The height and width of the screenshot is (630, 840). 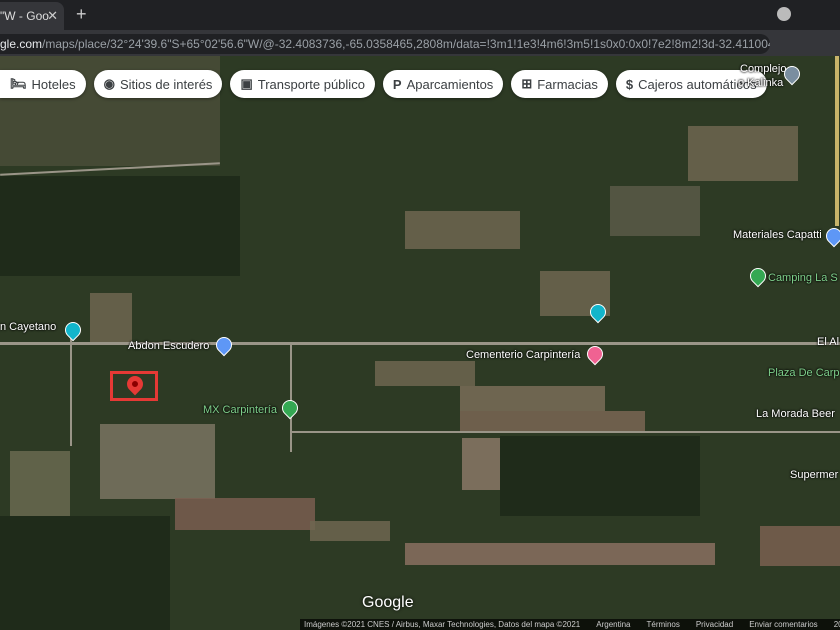 What do you see at coordinates (783, 624) in the screenshot?
I see `feedback-link: Enviar comentarios` at bounding box center [783, 624].